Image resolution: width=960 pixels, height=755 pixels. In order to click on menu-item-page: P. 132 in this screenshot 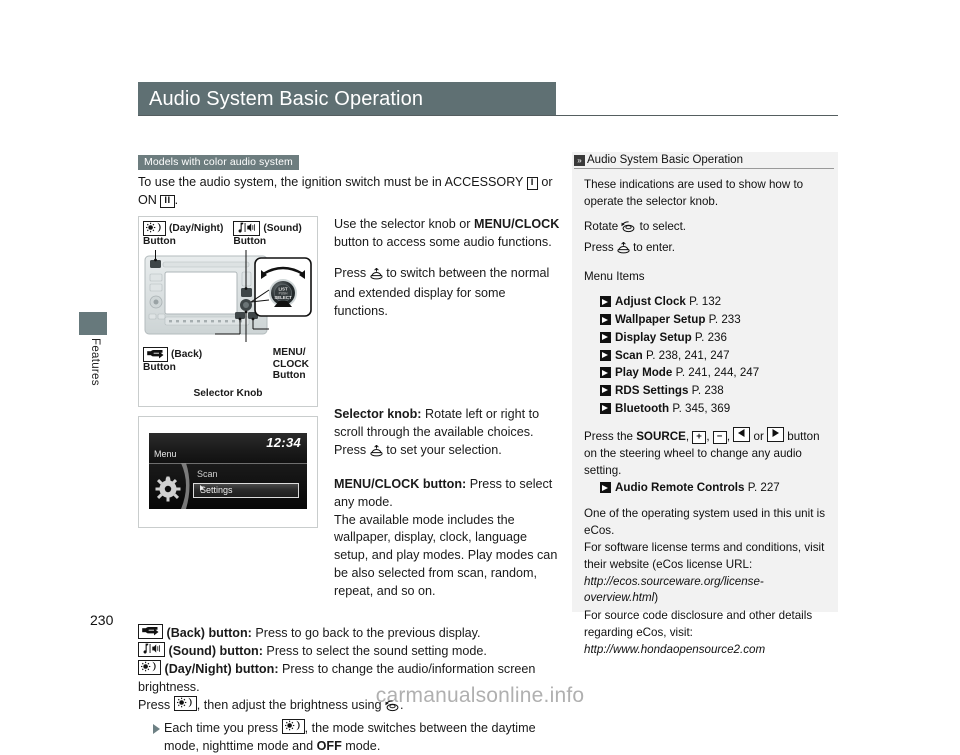, I will do `click(705, 302)`.